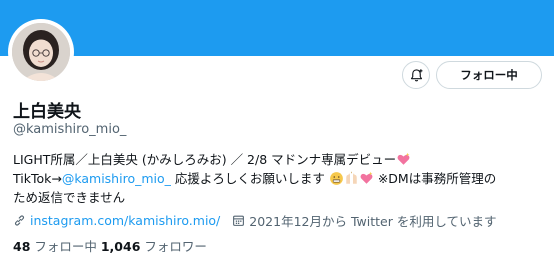 The width and height of the screenshot is (554, 257). I want to click on follow-stats: 48 フォロー中 1,046 フォロワー, so click(110, 245).